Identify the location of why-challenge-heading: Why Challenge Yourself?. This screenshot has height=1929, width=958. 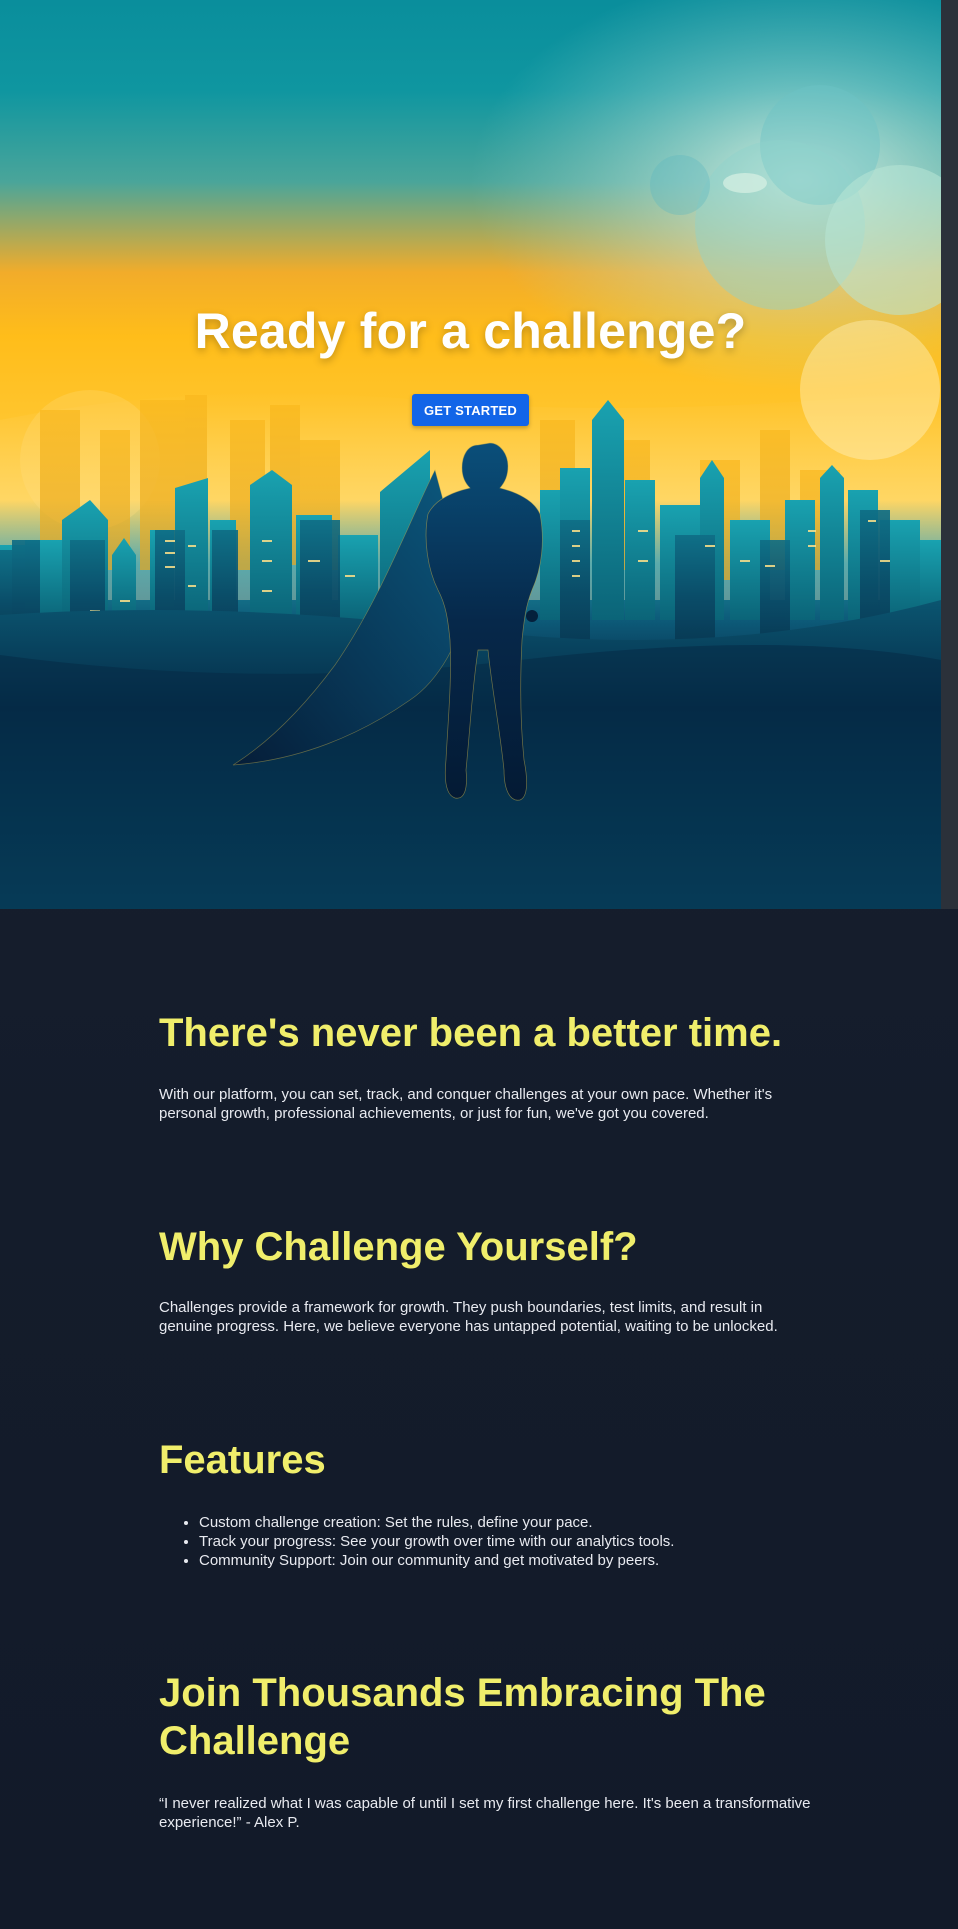
(398, 1247).